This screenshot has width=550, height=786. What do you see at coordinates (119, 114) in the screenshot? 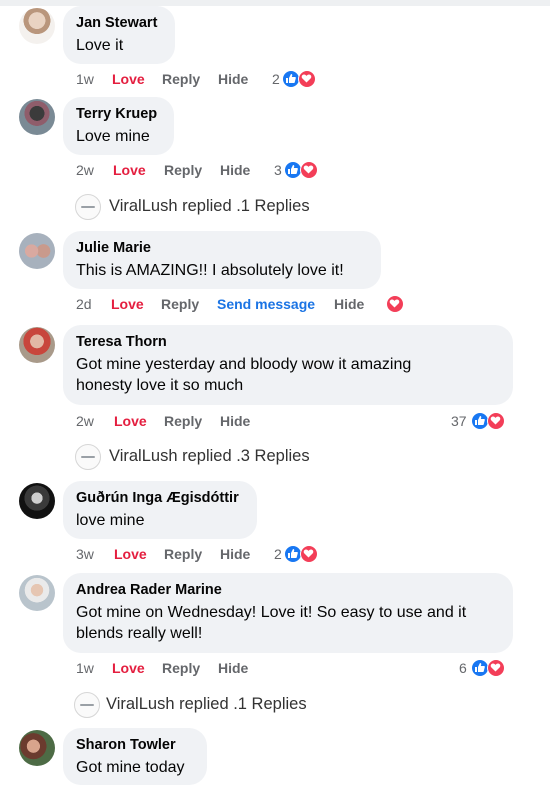
I see `comment-author: Terry Kruep` at bounding box center [119, 114].